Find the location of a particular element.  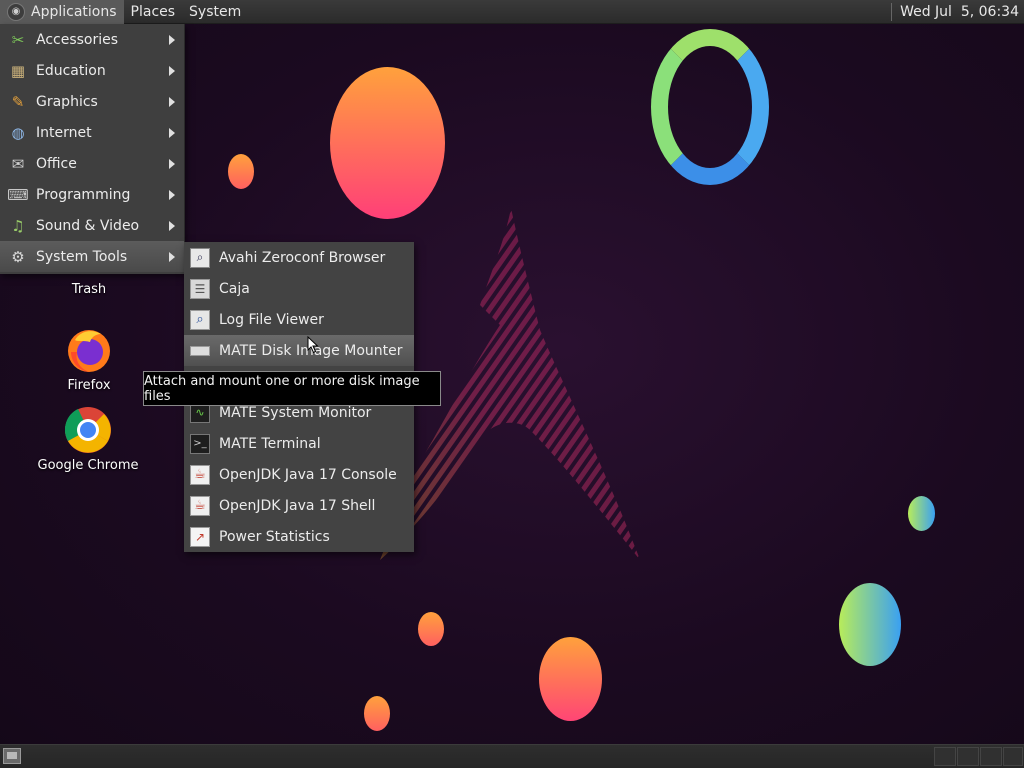

education-icon: ▦ is located at coordinates (18, 70).